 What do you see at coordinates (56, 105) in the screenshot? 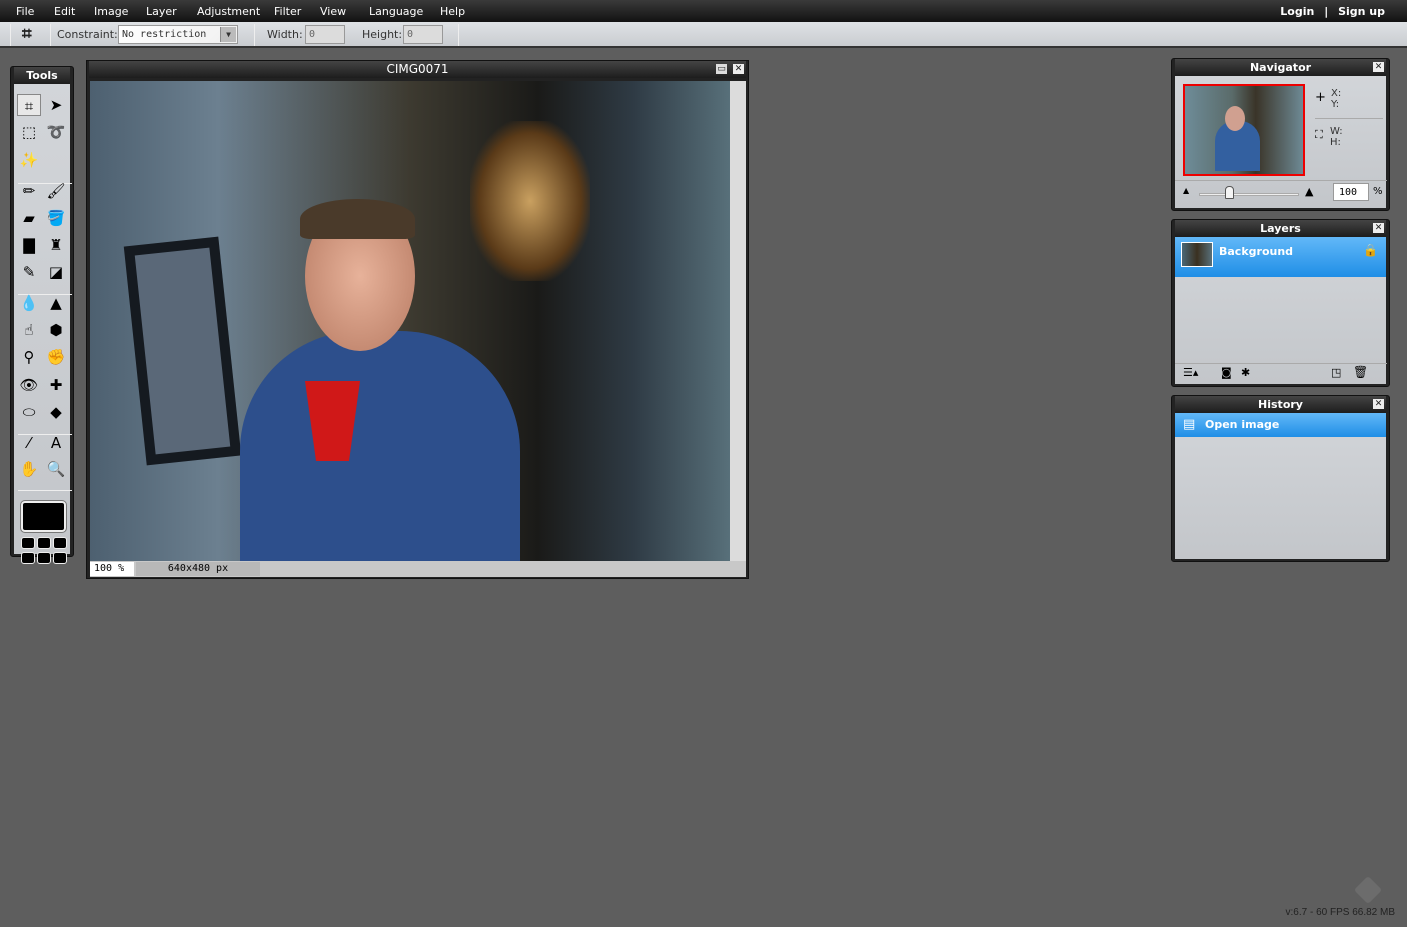
I see `move-icon: ➤` at bounding box center [56, 105].